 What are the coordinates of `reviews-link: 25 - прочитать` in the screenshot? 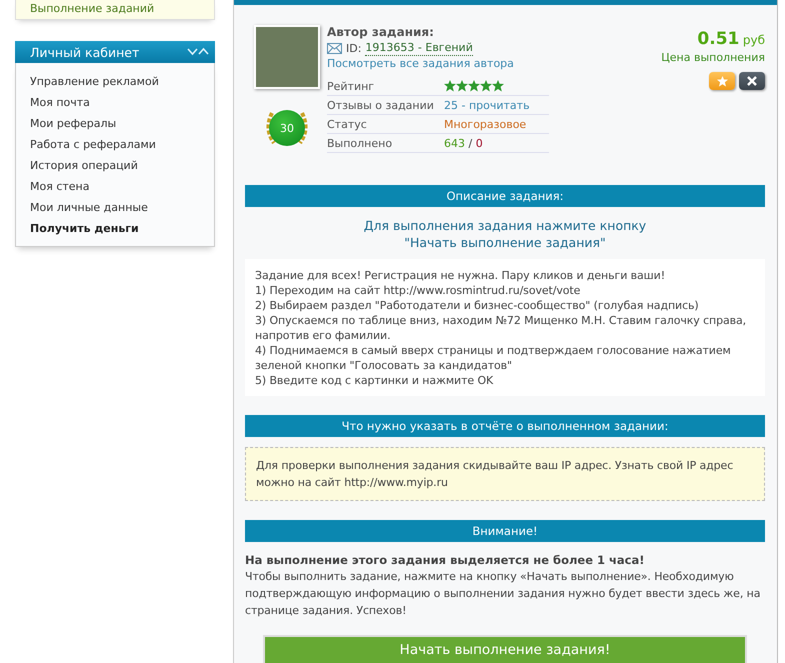 It's located at (487, 105).